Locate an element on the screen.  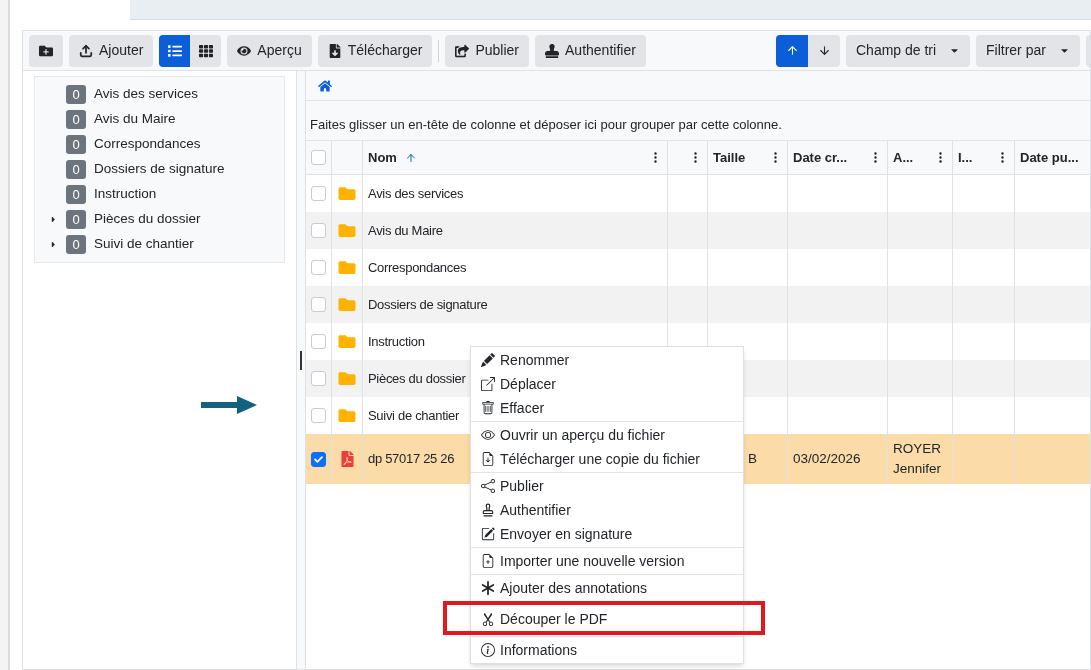
table-cell-text: dp 57017 25 26 is located at coordinates (411, 459).